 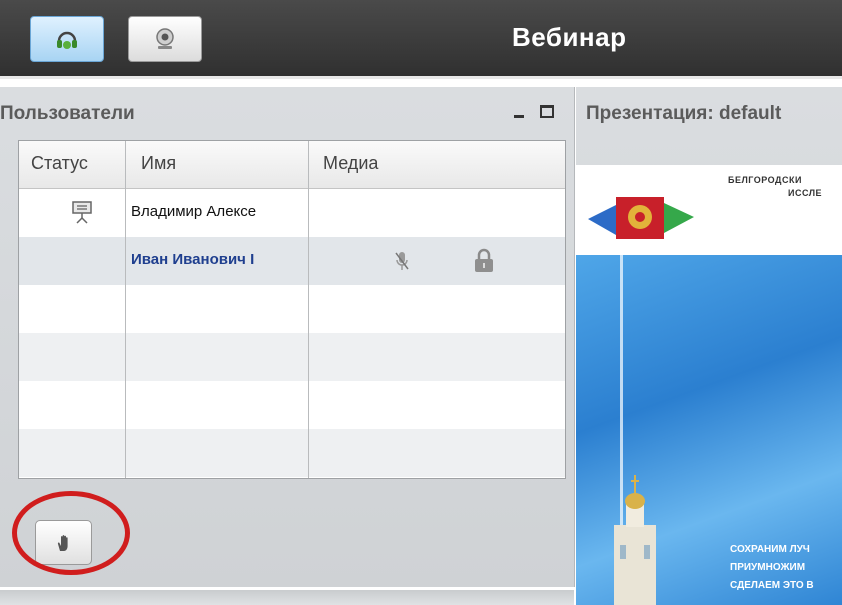 I want to click on presenter-icon, so click(x=82, y=214).